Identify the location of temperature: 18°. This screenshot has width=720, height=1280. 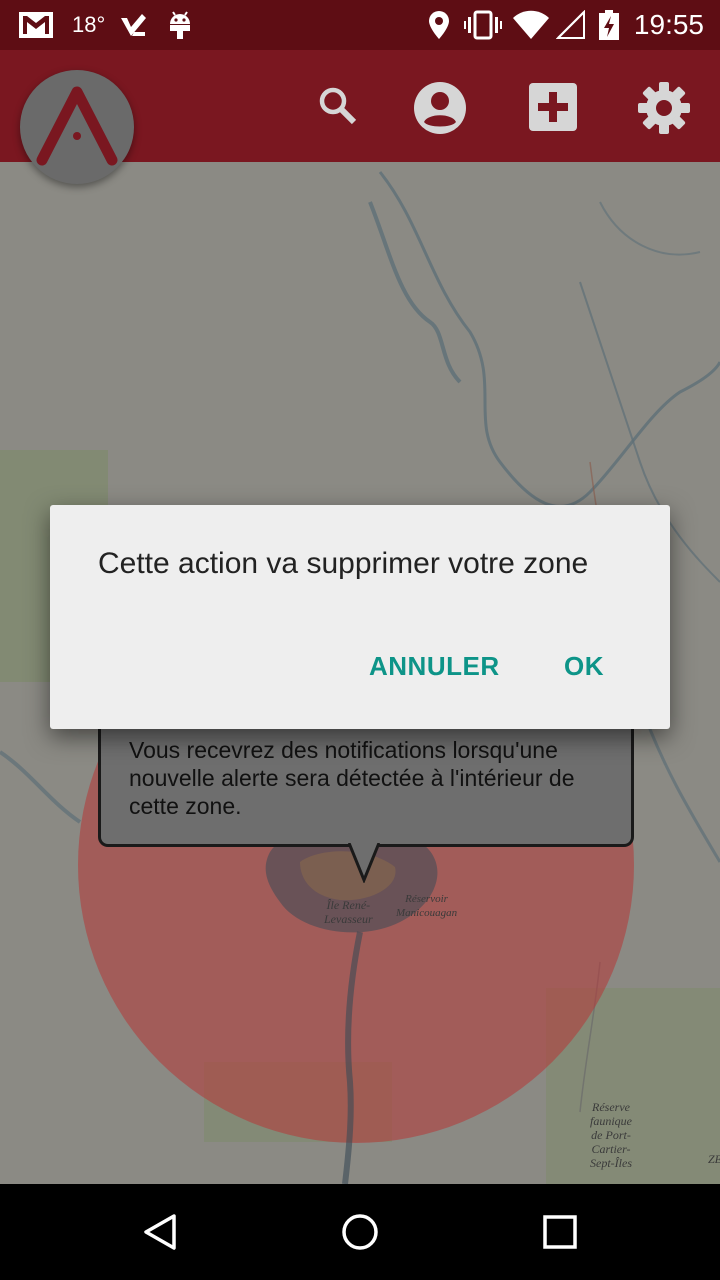
(89, 24).